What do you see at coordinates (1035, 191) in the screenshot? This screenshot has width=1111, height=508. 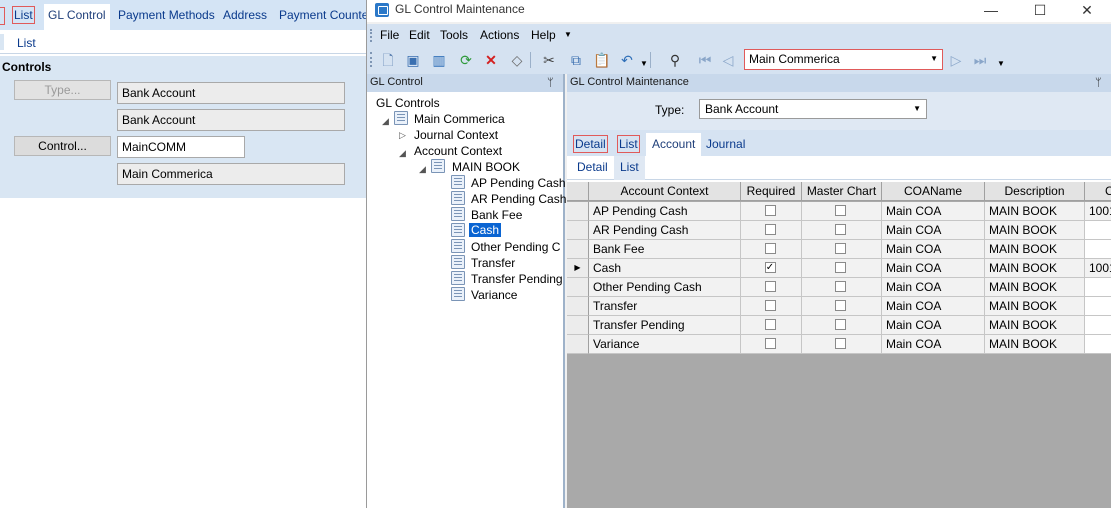 I see `column-header: Description` at bounding box center [1035, 191].